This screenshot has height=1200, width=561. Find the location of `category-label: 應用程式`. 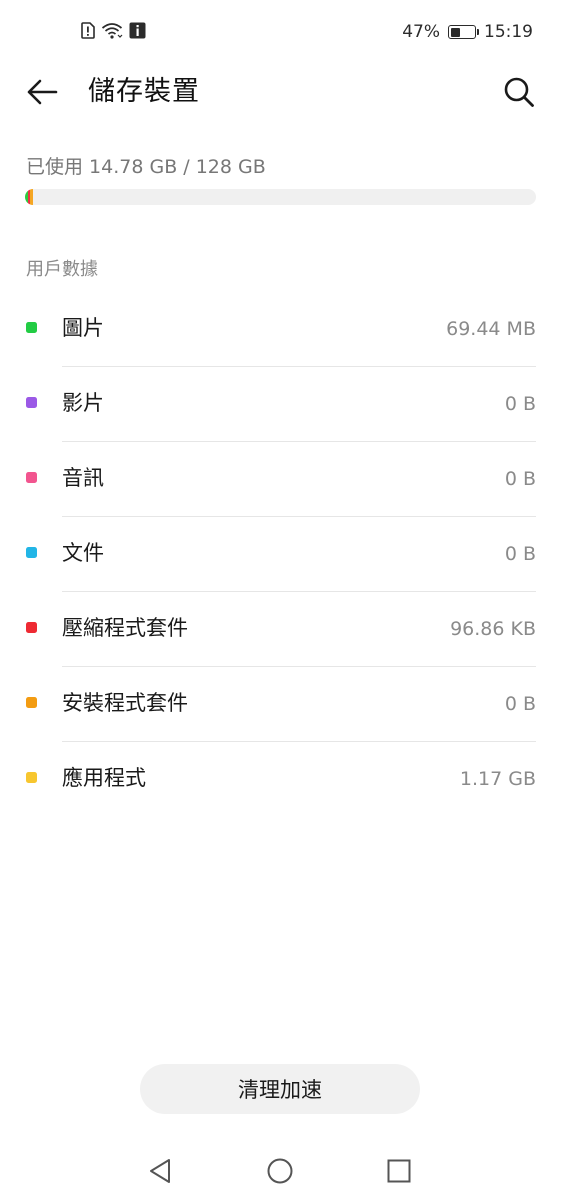

category-label: 應用程式 is located at coordinates (104, 778).